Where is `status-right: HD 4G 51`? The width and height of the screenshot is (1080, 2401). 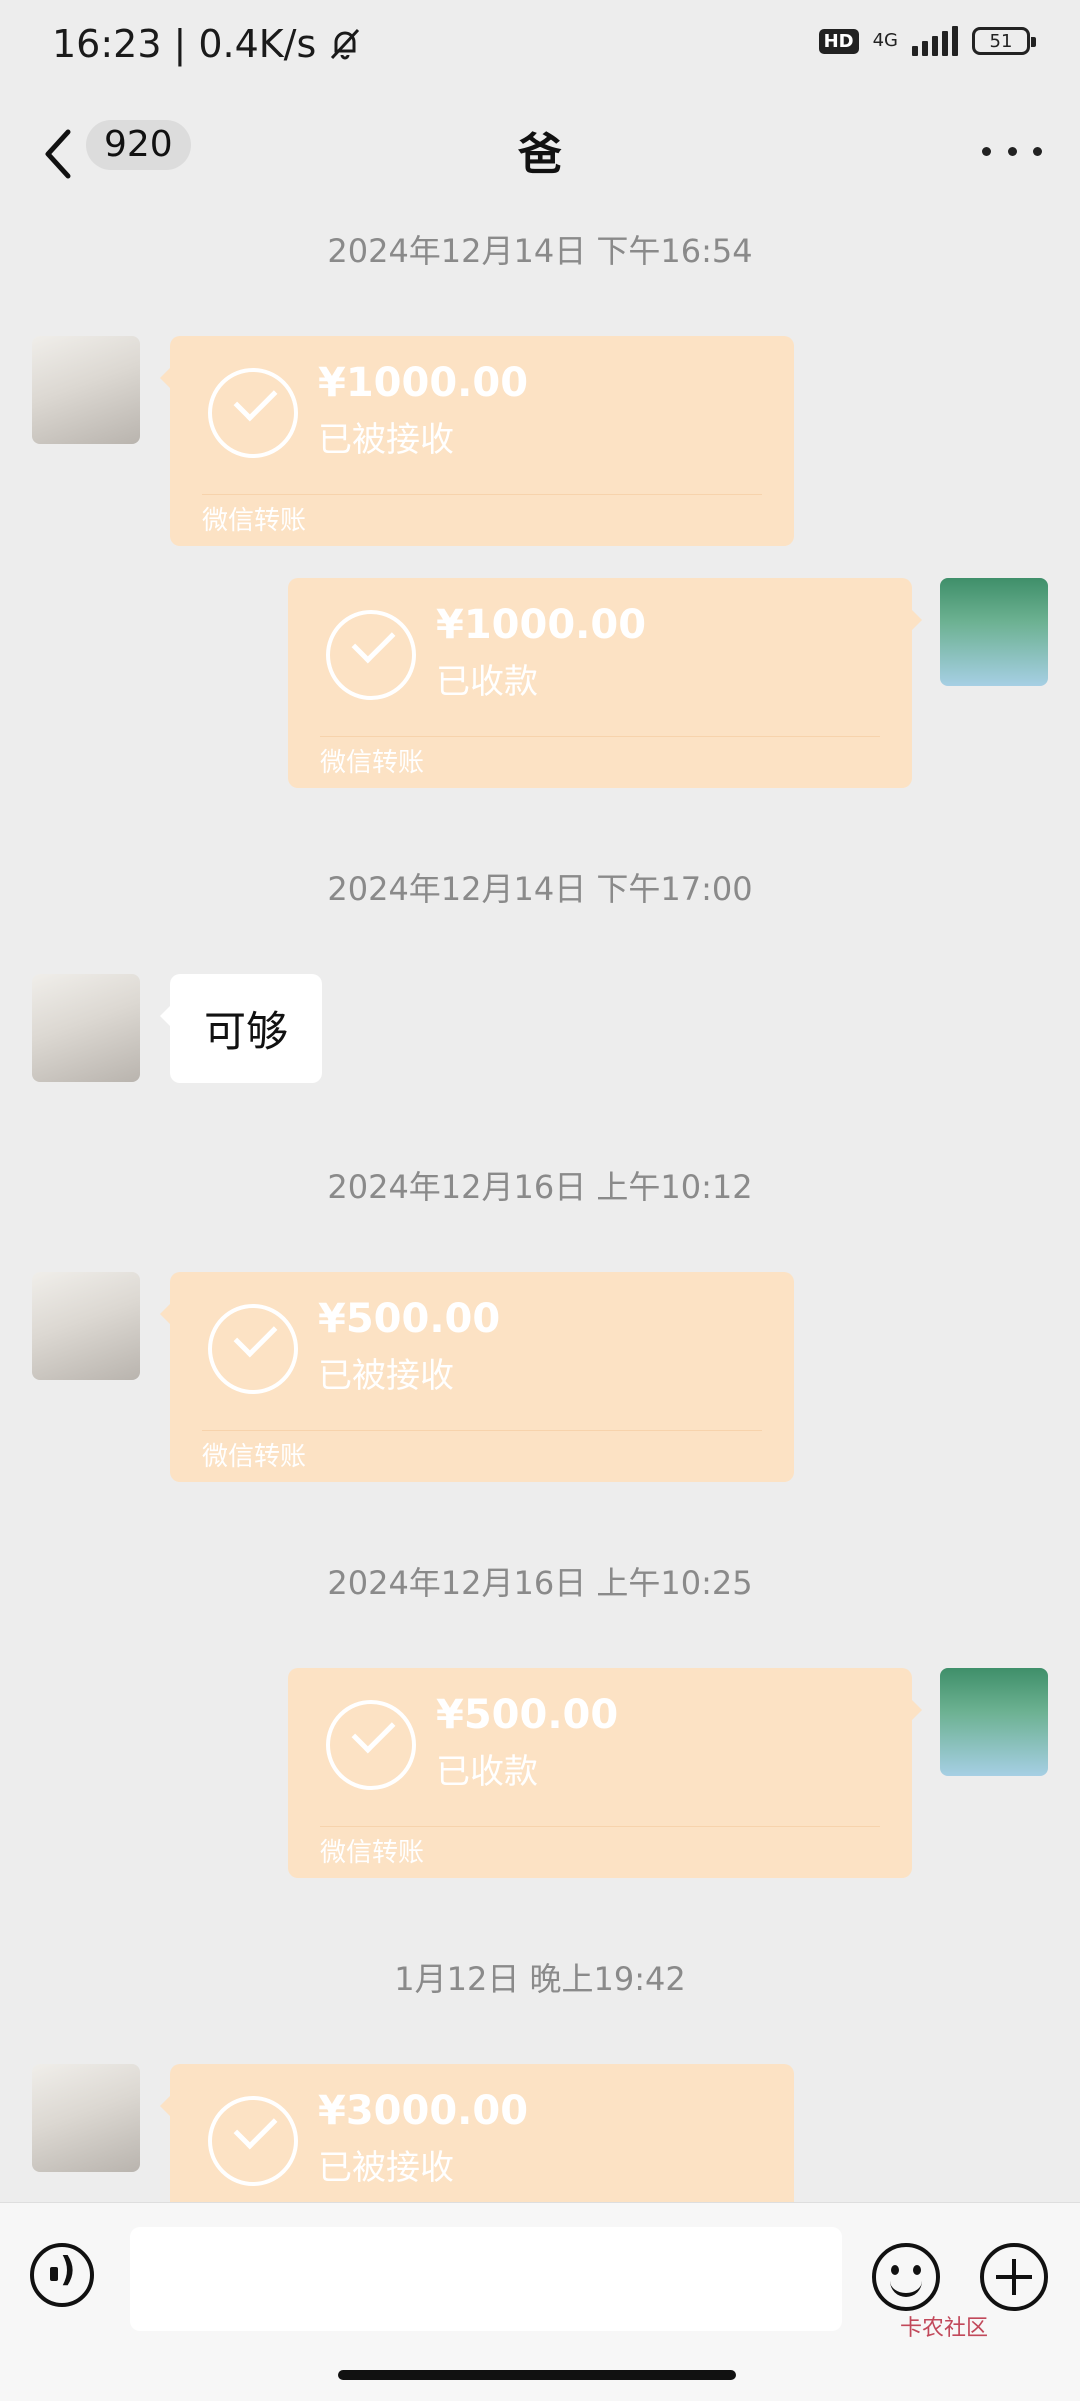
status-right: HD 4G 51 is located at coordinates (927, 41).